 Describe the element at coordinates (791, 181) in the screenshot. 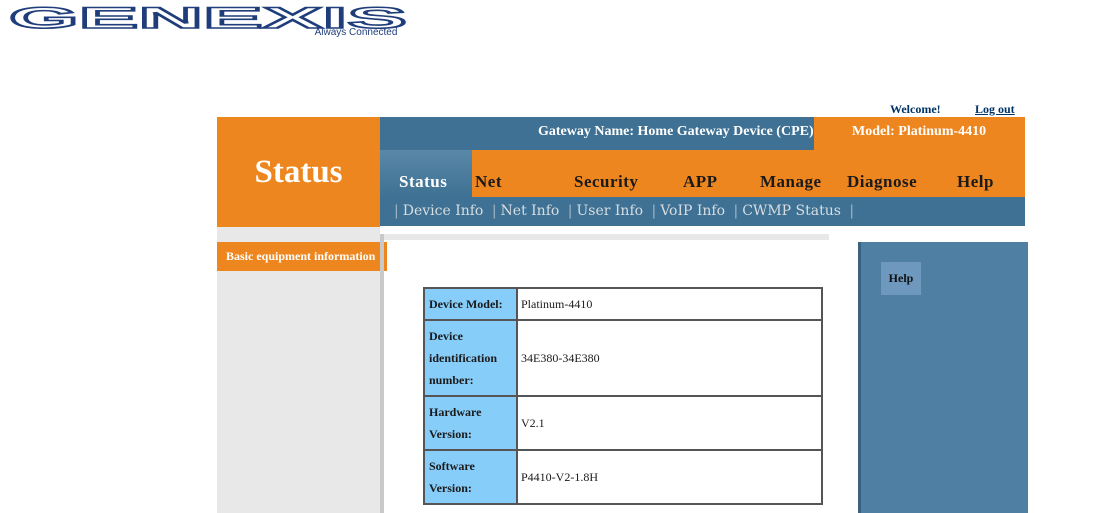

I see `nav-tab-label: Manage` at that location.